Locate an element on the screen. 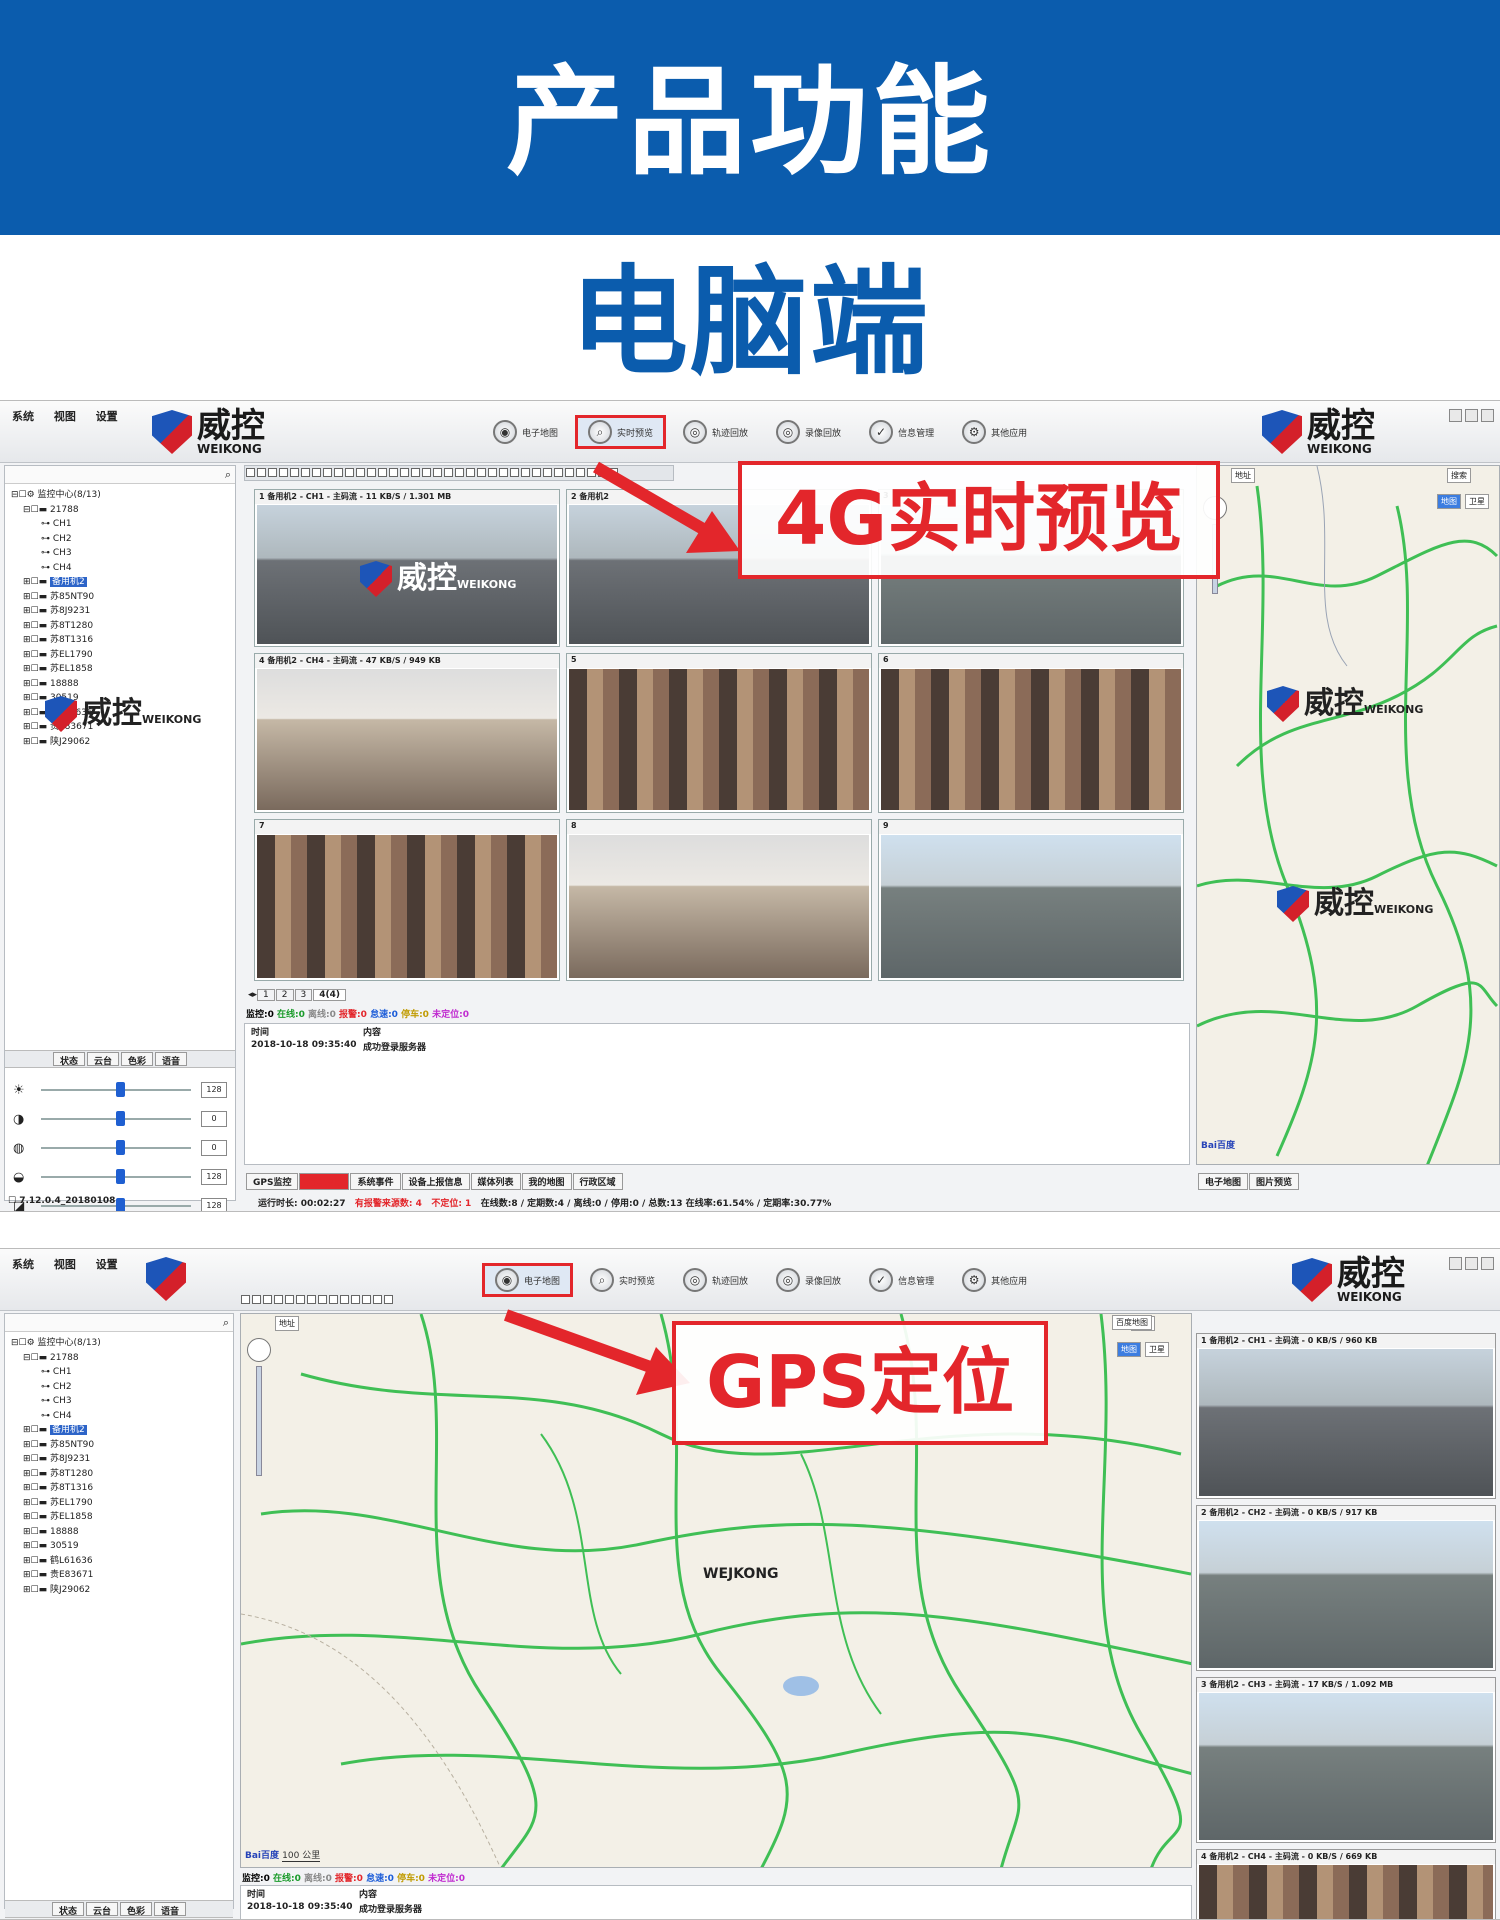 The image size is (1500, 1920). tab-alarm-info: 报警信息 is located at coordinates (324, 1181).